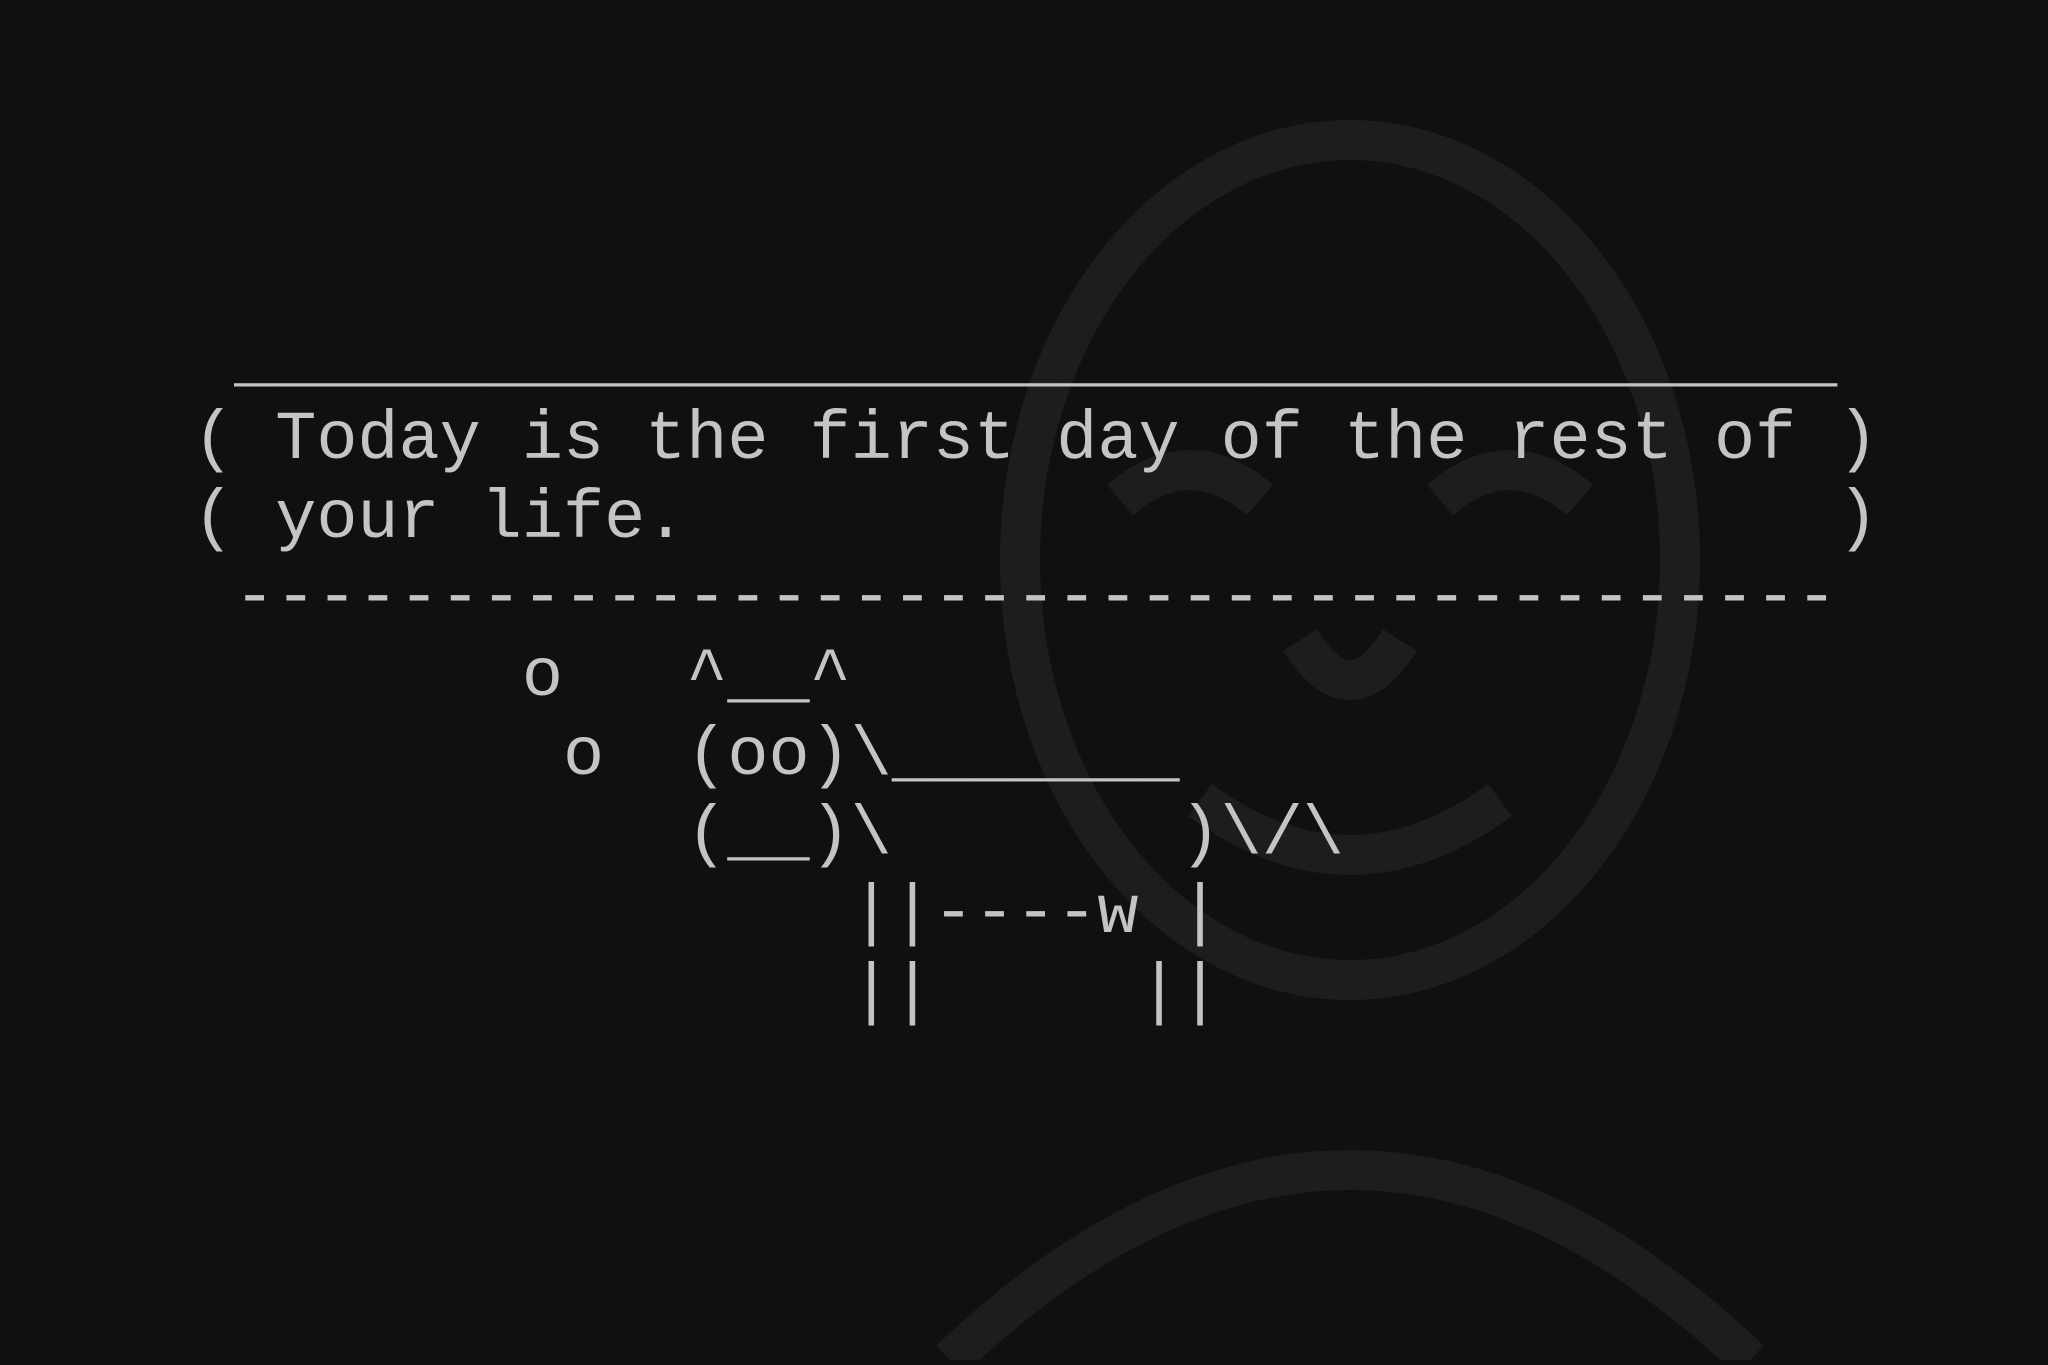  What do you see at coordinates (707, 914) in the screenshot?
I see `cow-art-line-4: ||----w |` at bounding box center [707, 914].